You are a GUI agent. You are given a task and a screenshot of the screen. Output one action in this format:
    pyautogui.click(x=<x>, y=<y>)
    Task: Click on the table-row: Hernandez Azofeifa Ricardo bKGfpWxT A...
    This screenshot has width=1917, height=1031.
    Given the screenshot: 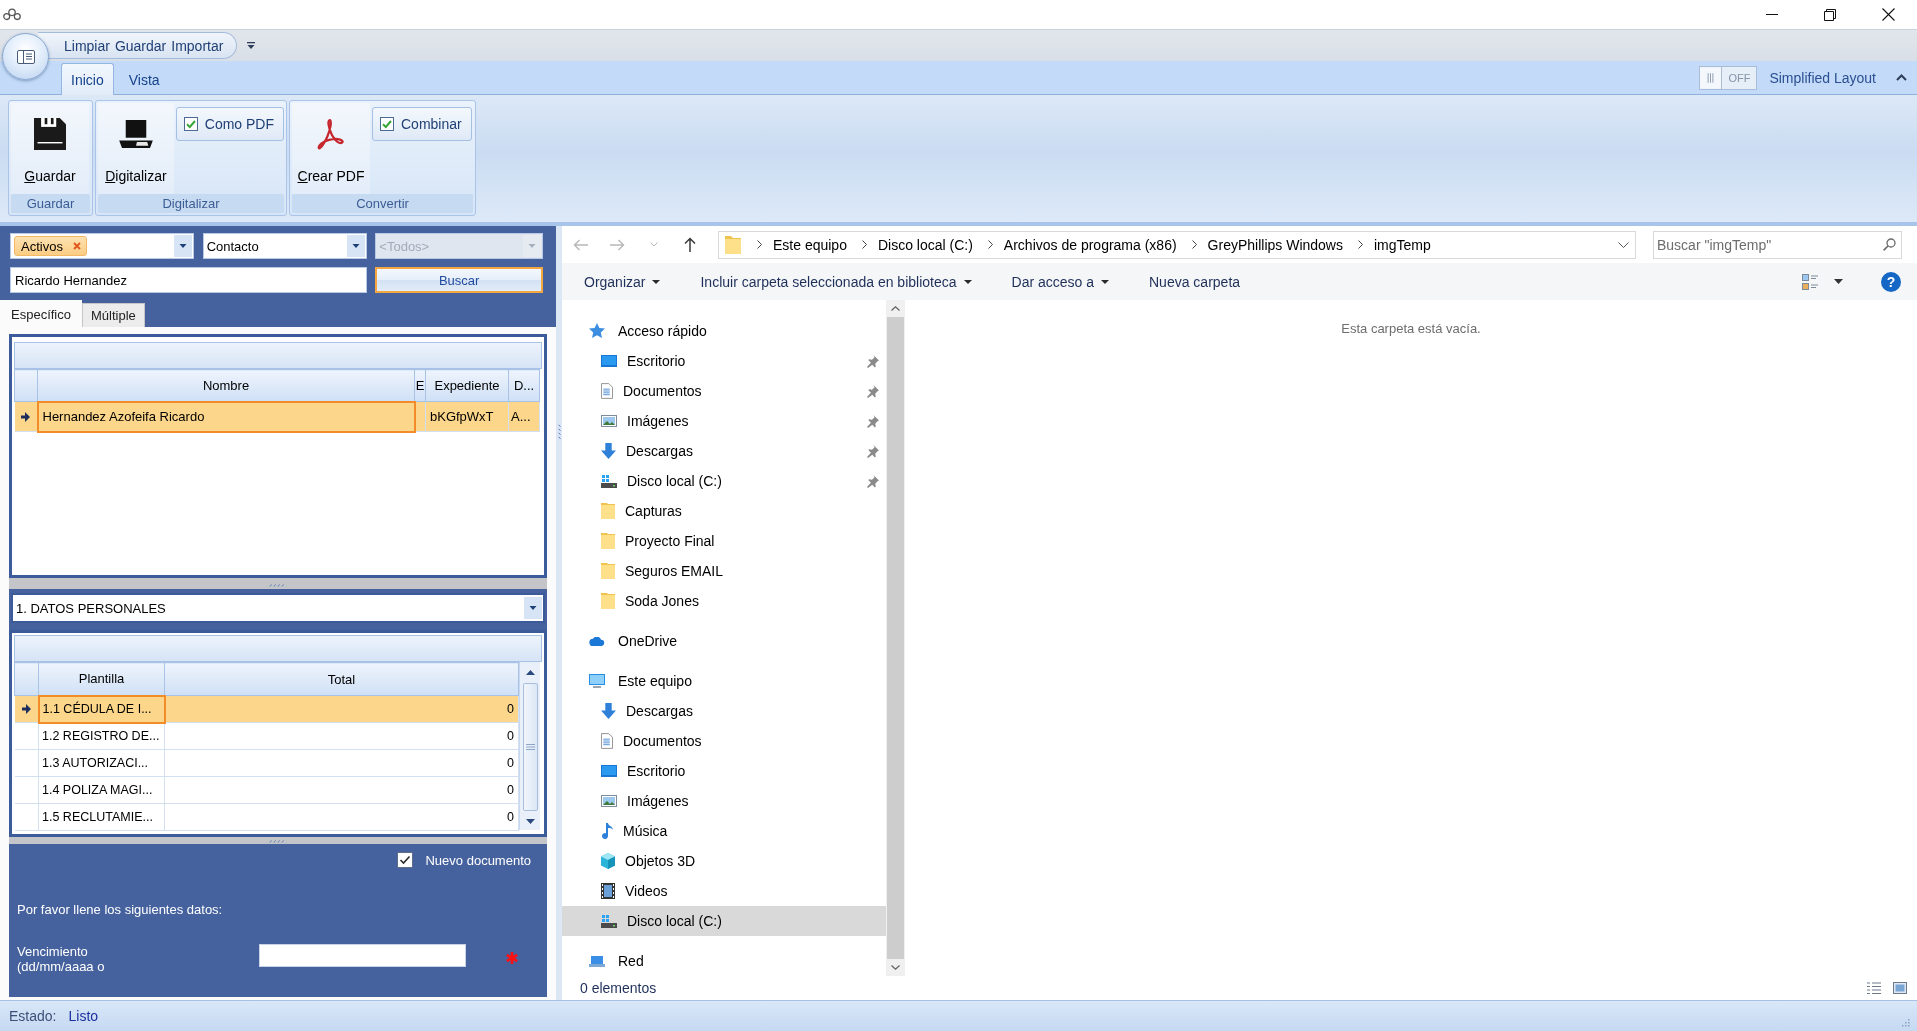 What is the action you would take?
    pyautogui.click(x=277, y=416)
    